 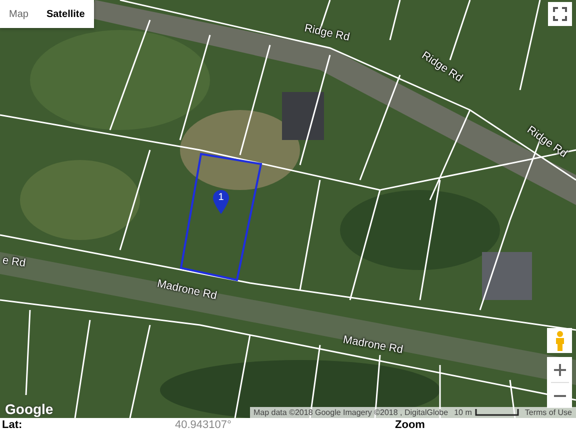 I want to click on terms-link: Terms of Use, so click(x=548, y=412).